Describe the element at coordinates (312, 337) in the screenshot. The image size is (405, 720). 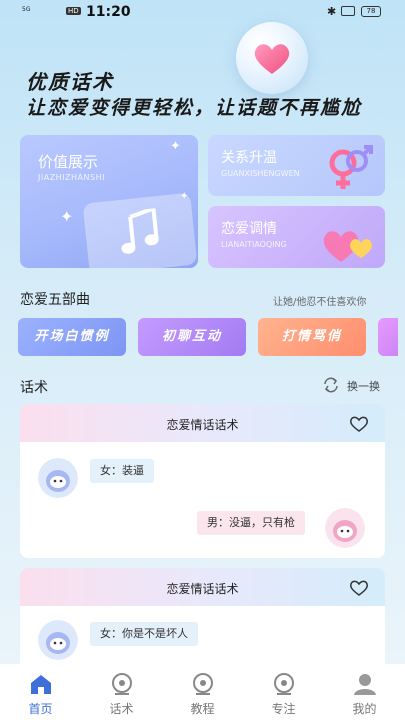
I see `chip-flirting: 打情骂俏` at that location.